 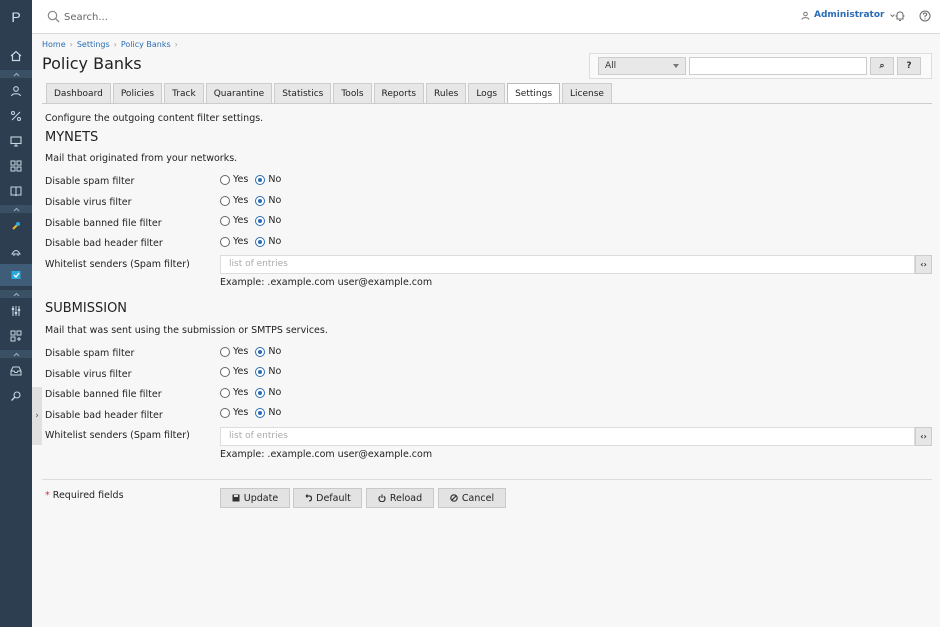 What do you see at coordinates (446, 93) in the screenshot?
I see `tab-rules: Rules` at bounding box center [446, 93].